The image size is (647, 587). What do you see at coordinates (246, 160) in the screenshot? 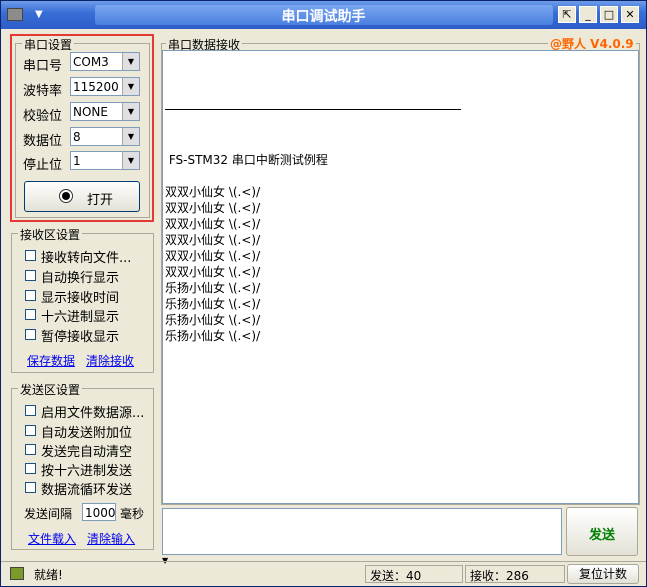
I see `receive-line: FS-STM32 串口中断测试例程` at bounding box center [246, 160].